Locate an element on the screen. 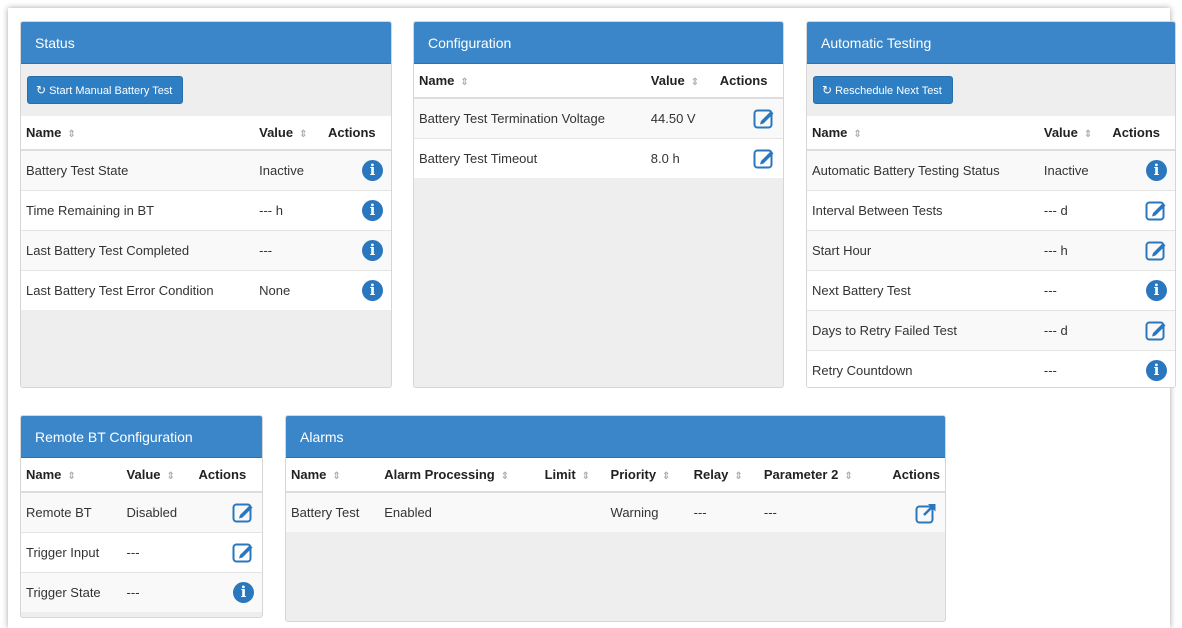 This screenshot has width=1182, height=628. reschedule-next-test-button: ↻ Reschedule Next Test is located at coordinates (883, 90).